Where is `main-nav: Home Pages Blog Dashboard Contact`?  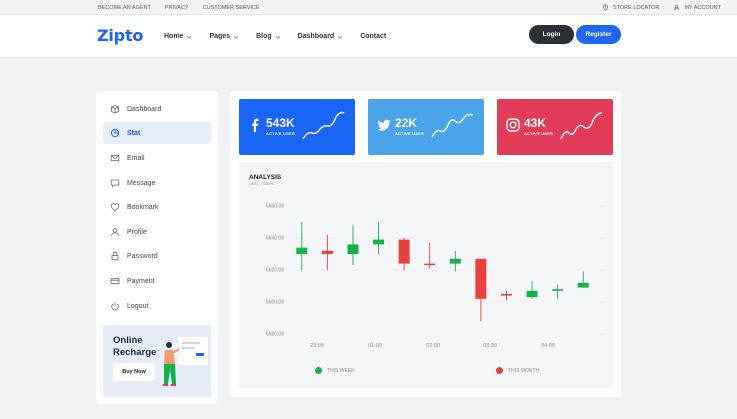 main-nav: Home Pages Blog Dashboard Contact is located at coordinates (275, 36).